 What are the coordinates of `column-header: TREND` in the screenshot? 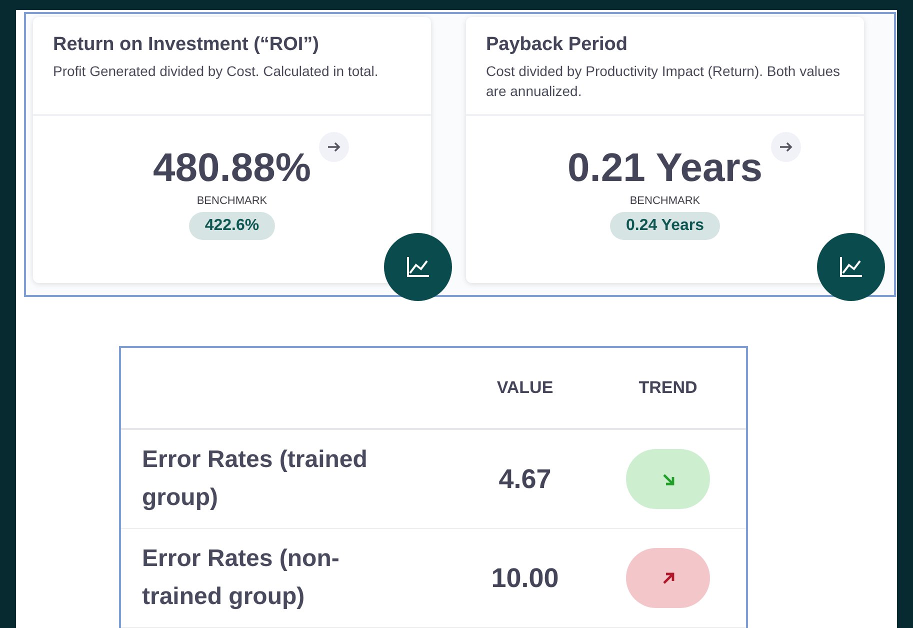 It's located at (668, 388).